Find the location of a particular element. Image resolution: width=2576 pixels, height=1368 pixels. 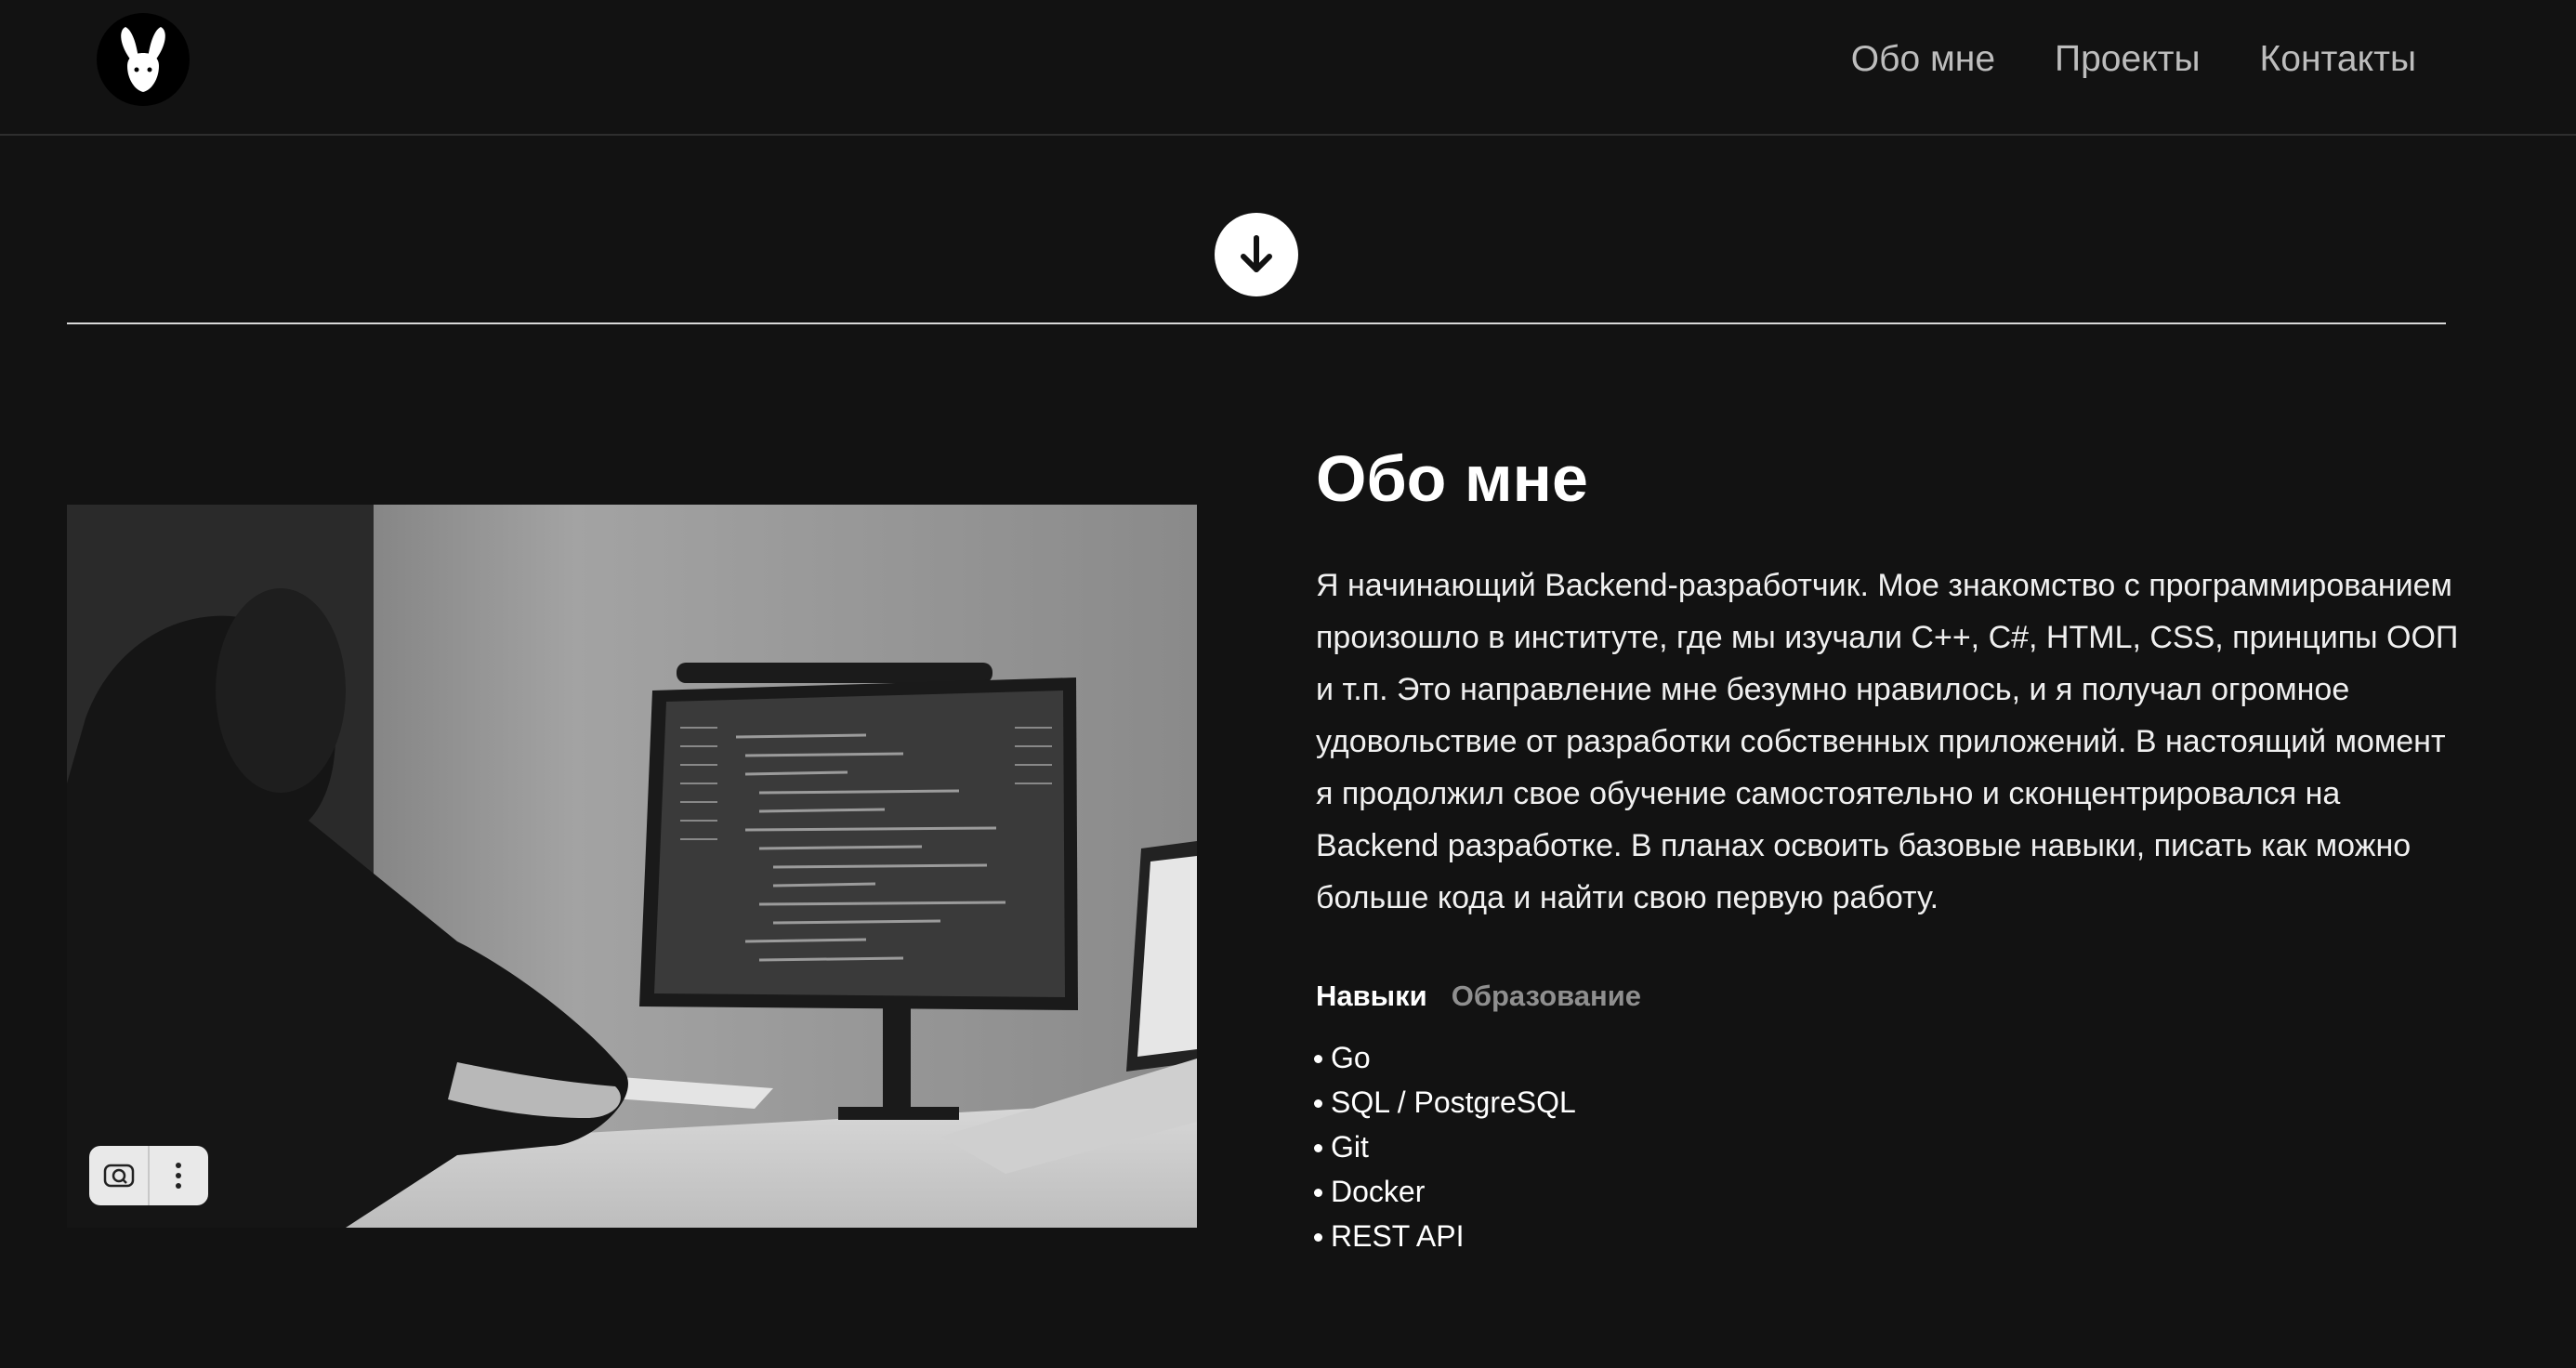

skill-item: SQL / PostgreSQL is located at coordinates (1886, 1102).